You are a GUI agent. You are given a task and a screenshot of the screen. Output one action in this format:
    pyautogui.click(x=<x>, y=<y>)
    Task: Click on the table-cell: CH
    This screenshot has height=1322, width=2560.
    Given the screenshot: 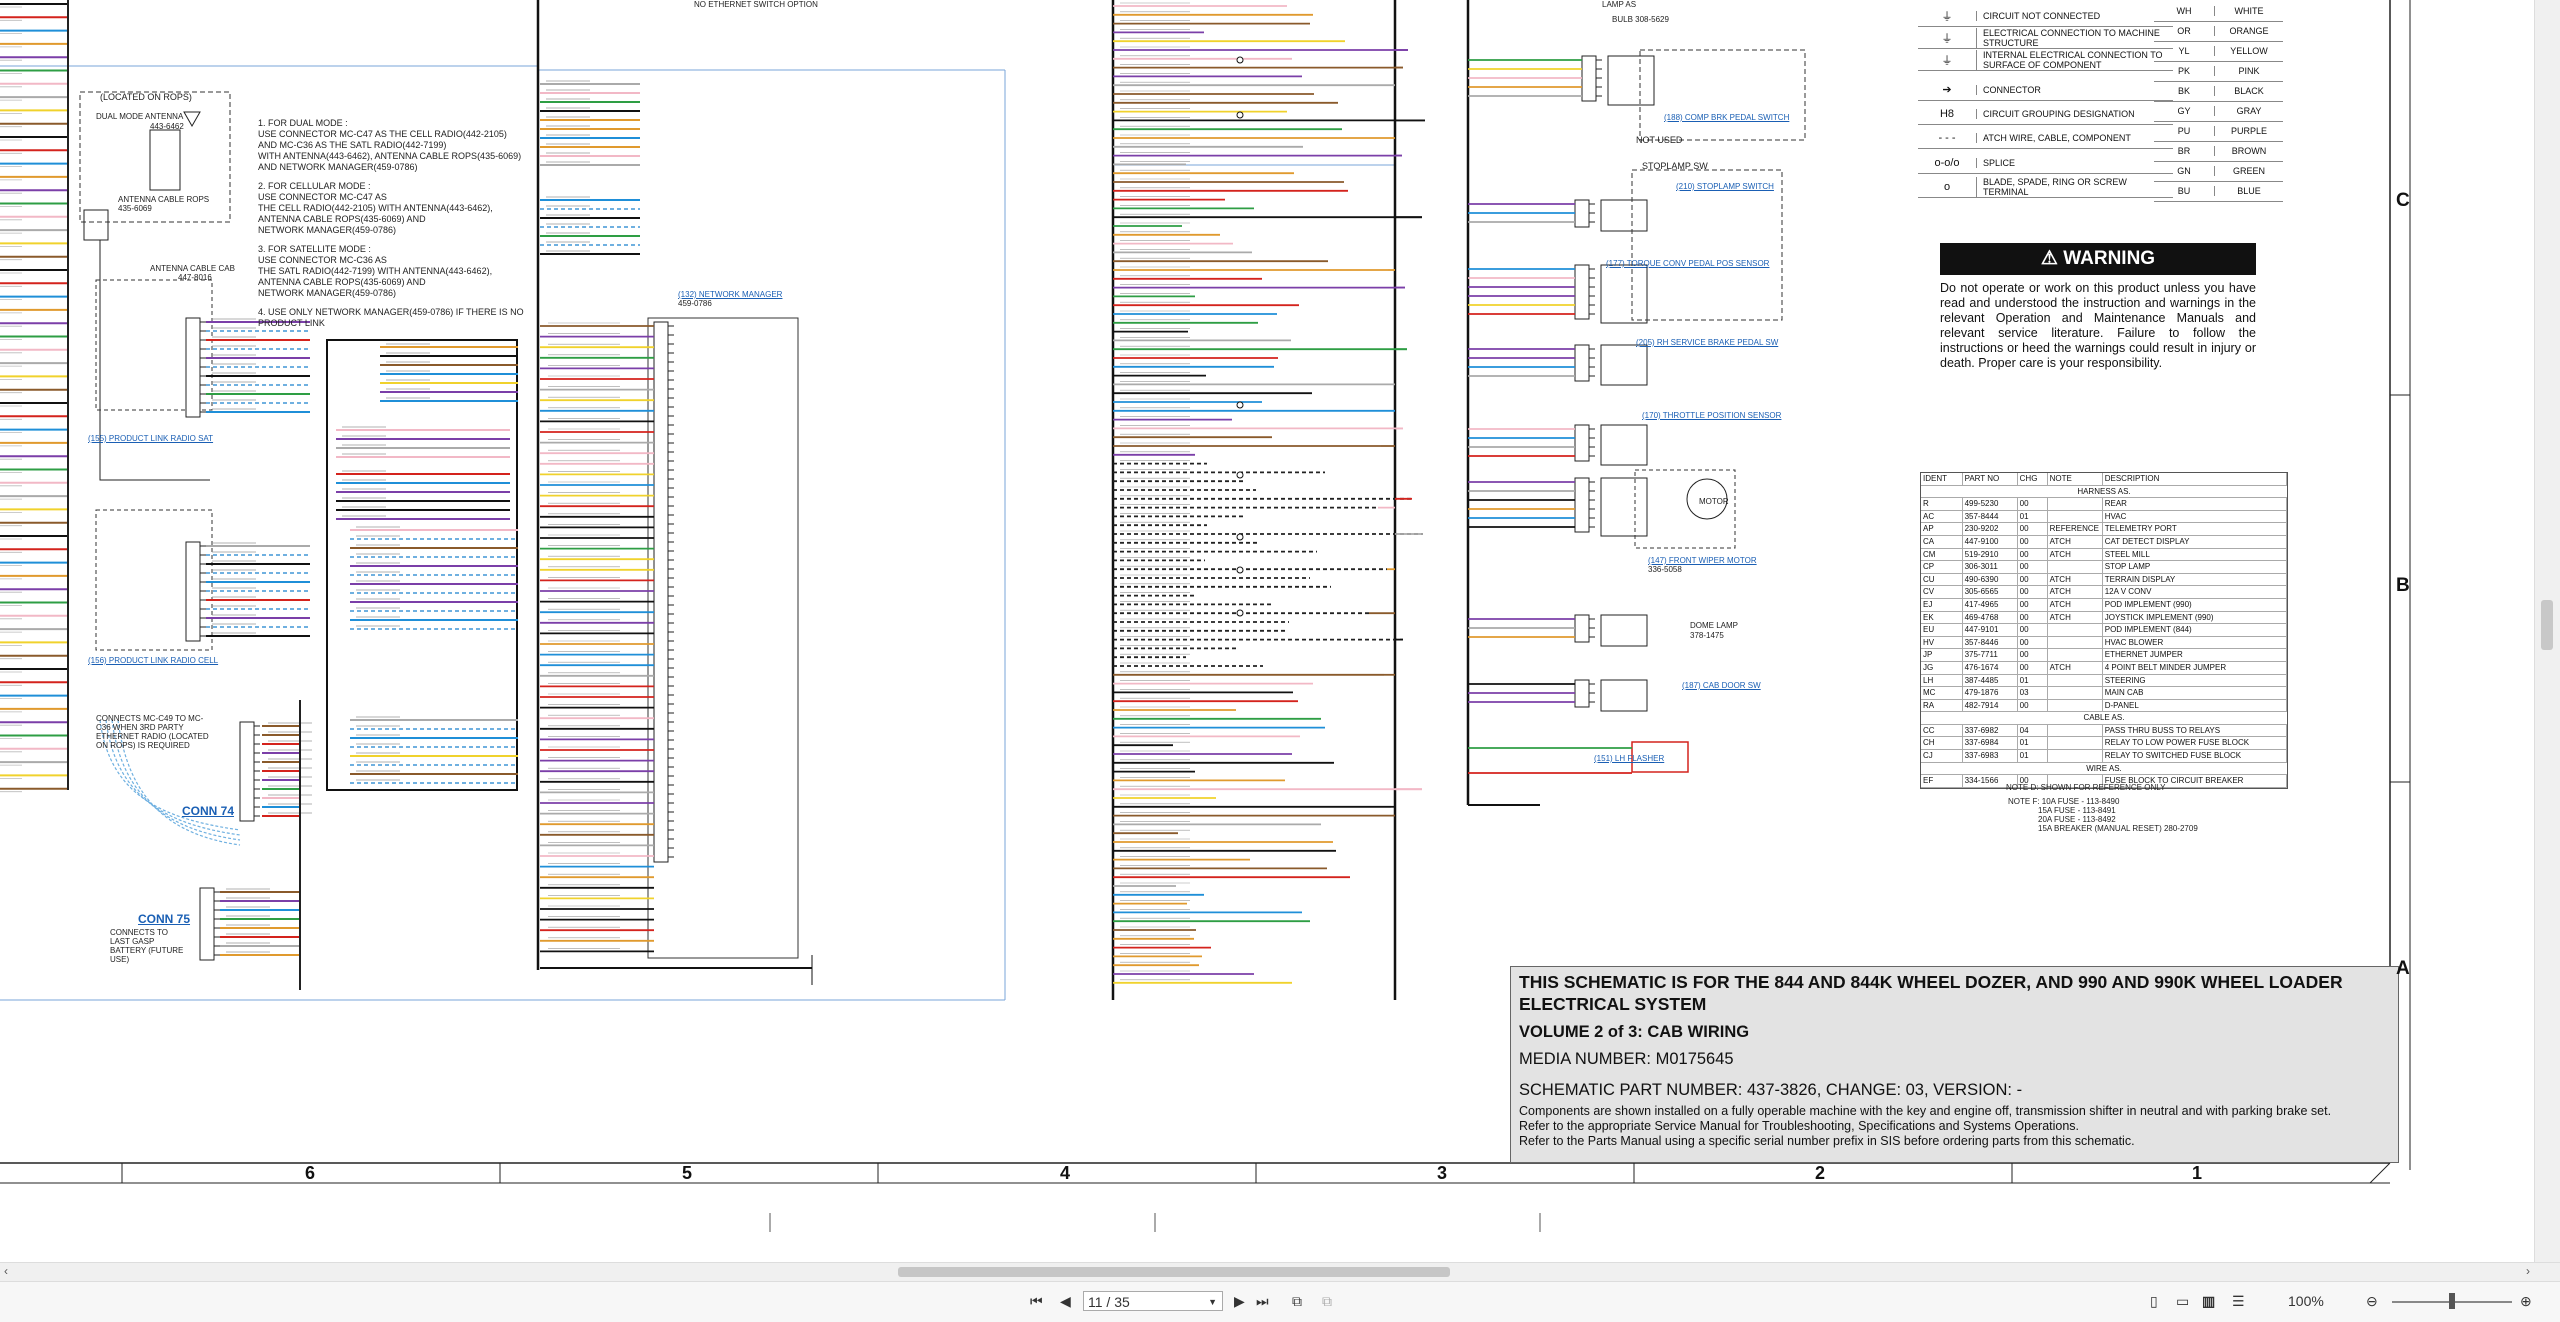 What is the action you would take?
    pyautogui.click(x=1942, y=743)
    